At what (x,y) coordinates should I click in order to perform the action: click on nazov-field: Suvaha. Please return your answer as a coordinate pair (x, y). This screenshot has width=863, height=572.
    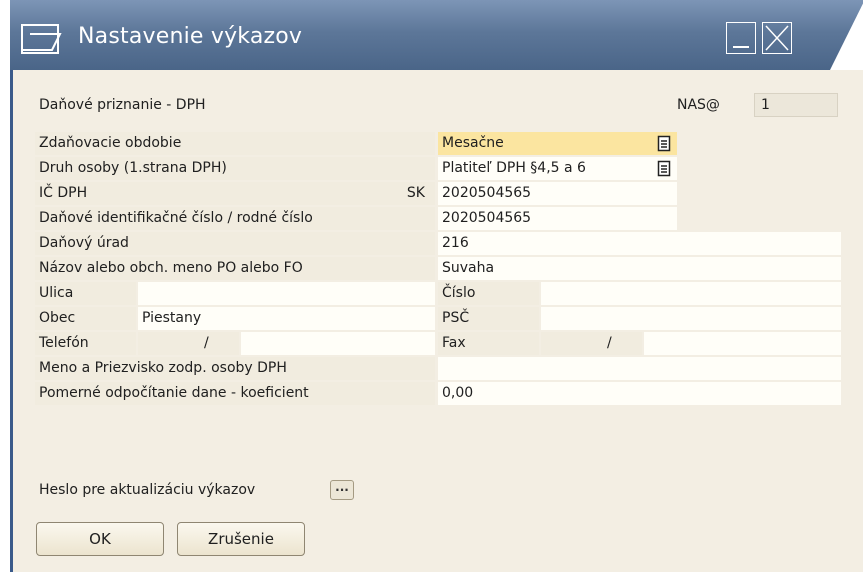
    Looking at the image, I should click on (639, 268).